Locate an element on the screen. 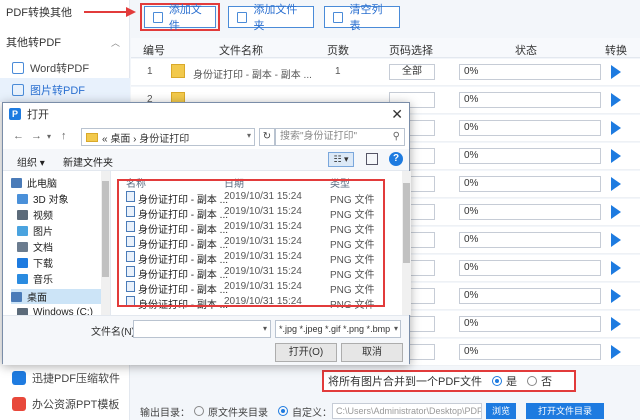 The image size is (640, 420). tree-item: 图片 is located at coordinates (35, 230).